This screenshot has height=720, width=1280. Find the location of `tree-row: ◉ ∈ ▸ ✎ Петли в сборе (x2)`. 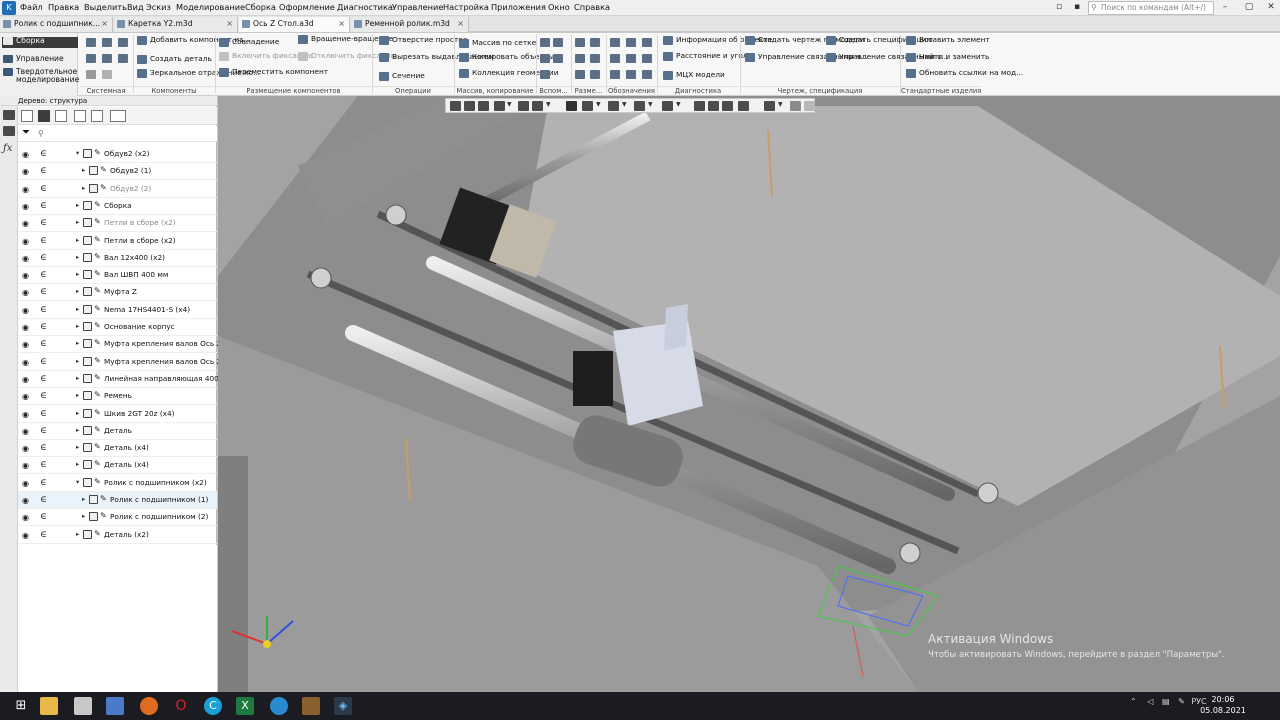

tree-row: ◉ ∈ ▸ ✎ Петли в сборе (x2) is located at coordinates (117, 241).